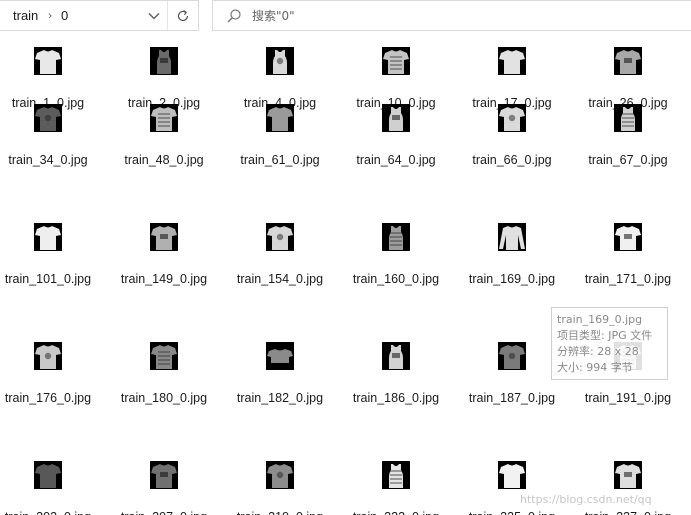 This screenshot has height=515, width=691. What do you see at coordinates (396, 373) in the screenshot?
I see `file-item: train_186_0.jpg` at bounding box center [396, 373].